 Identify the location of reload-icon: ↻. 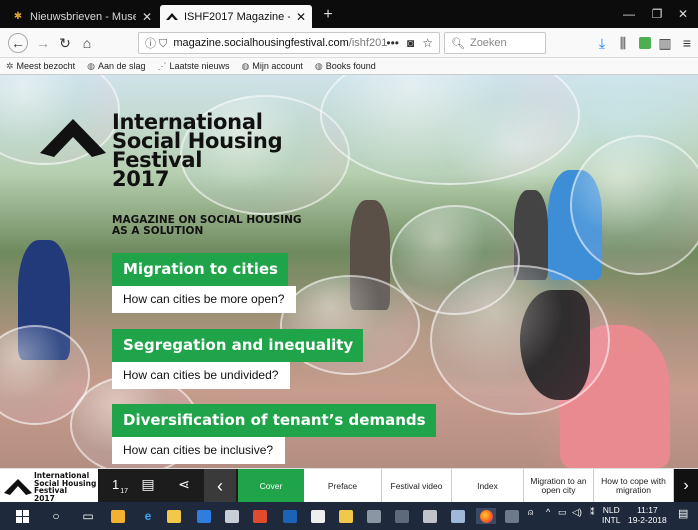
(65, 43).